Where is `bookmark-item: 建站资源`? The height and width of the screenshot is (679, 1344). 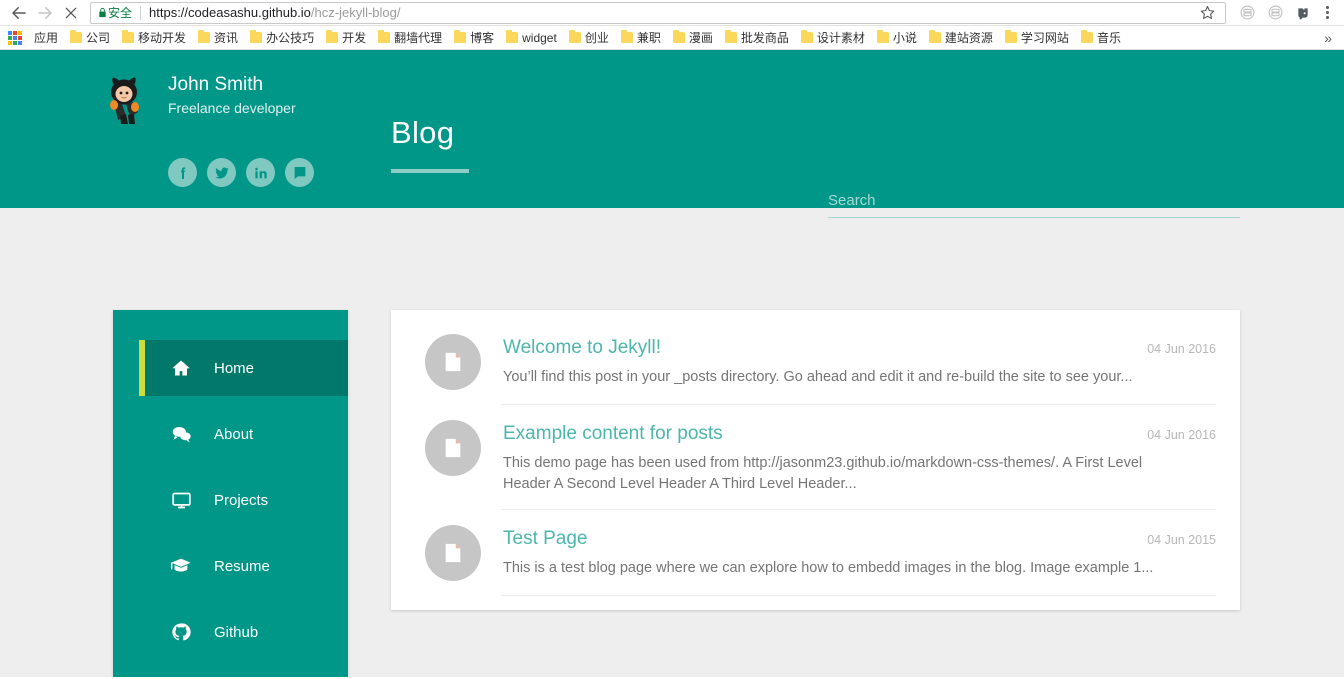 bookmark-item: 建站资源 is located at coordinates (961, 38).